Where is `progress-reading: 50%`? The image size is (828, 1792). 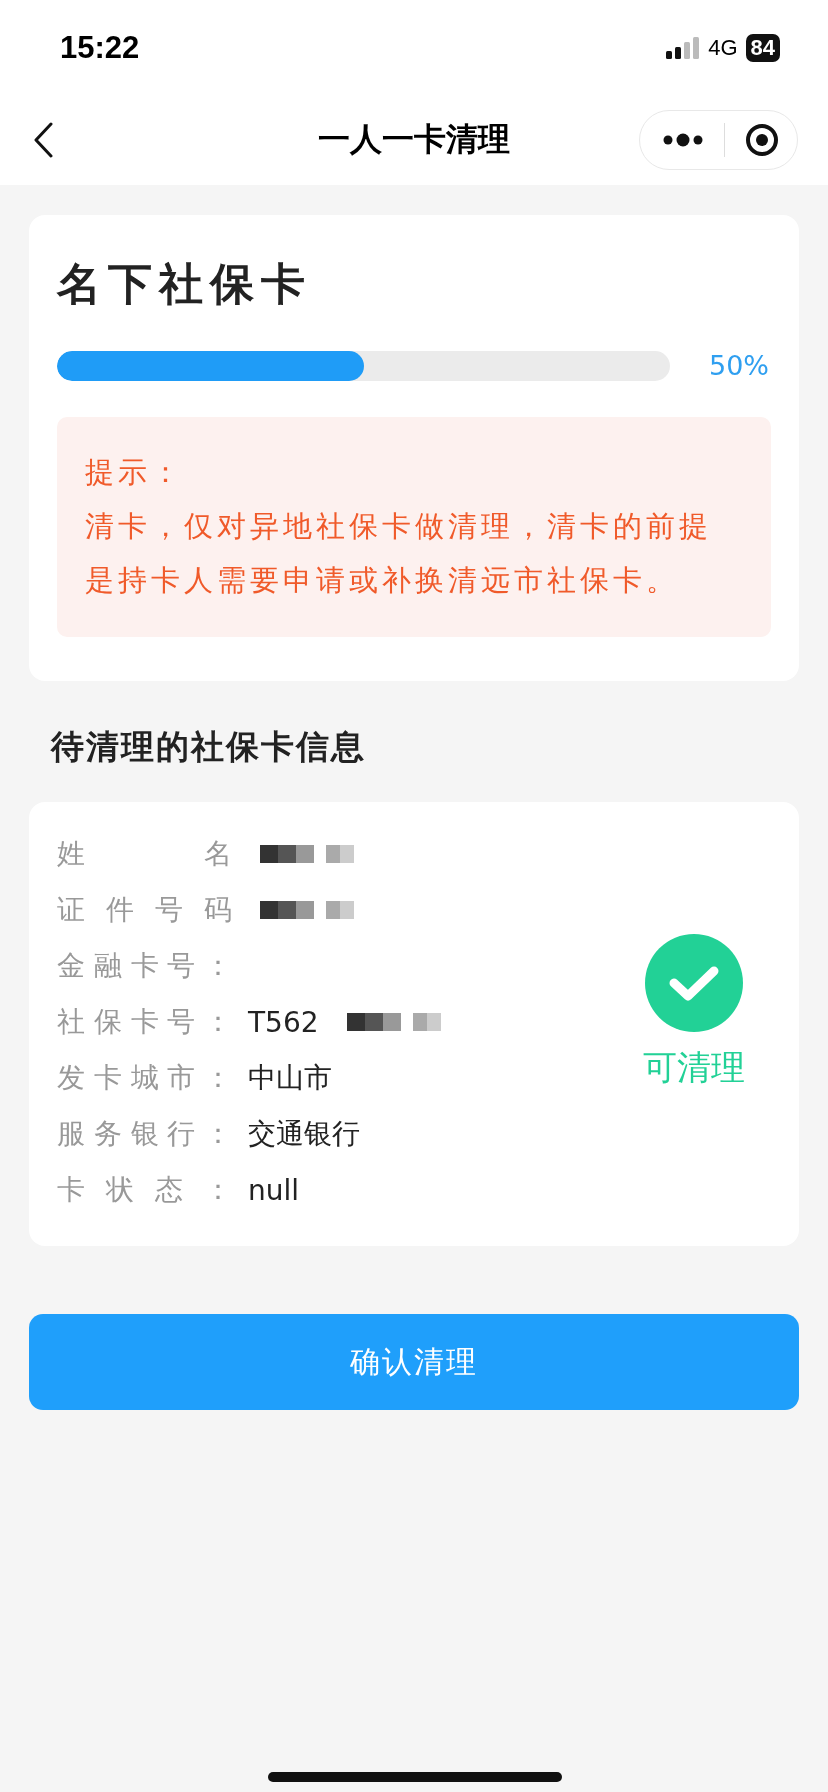
progress-reading: 50% is located at coordinates (739, 365).